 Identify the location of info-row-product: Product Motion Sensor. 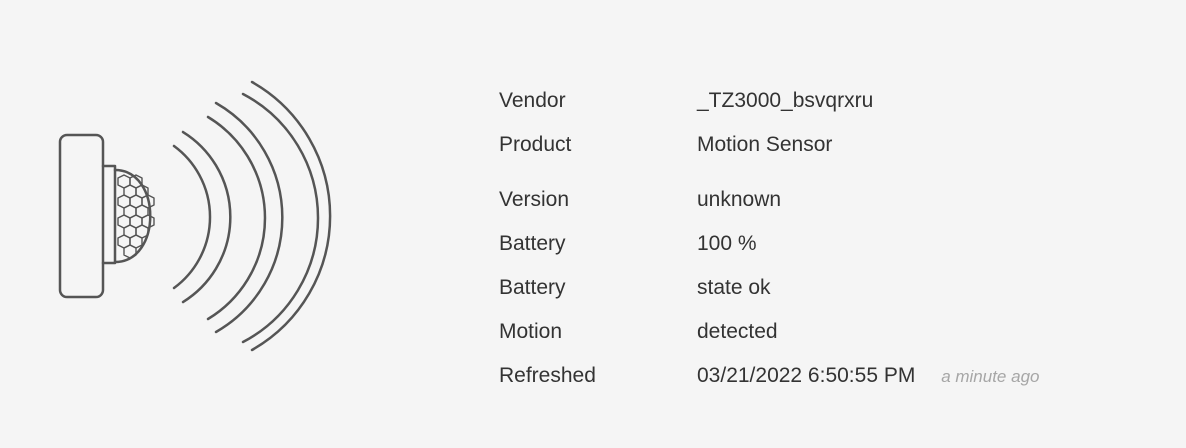
(824, 155).